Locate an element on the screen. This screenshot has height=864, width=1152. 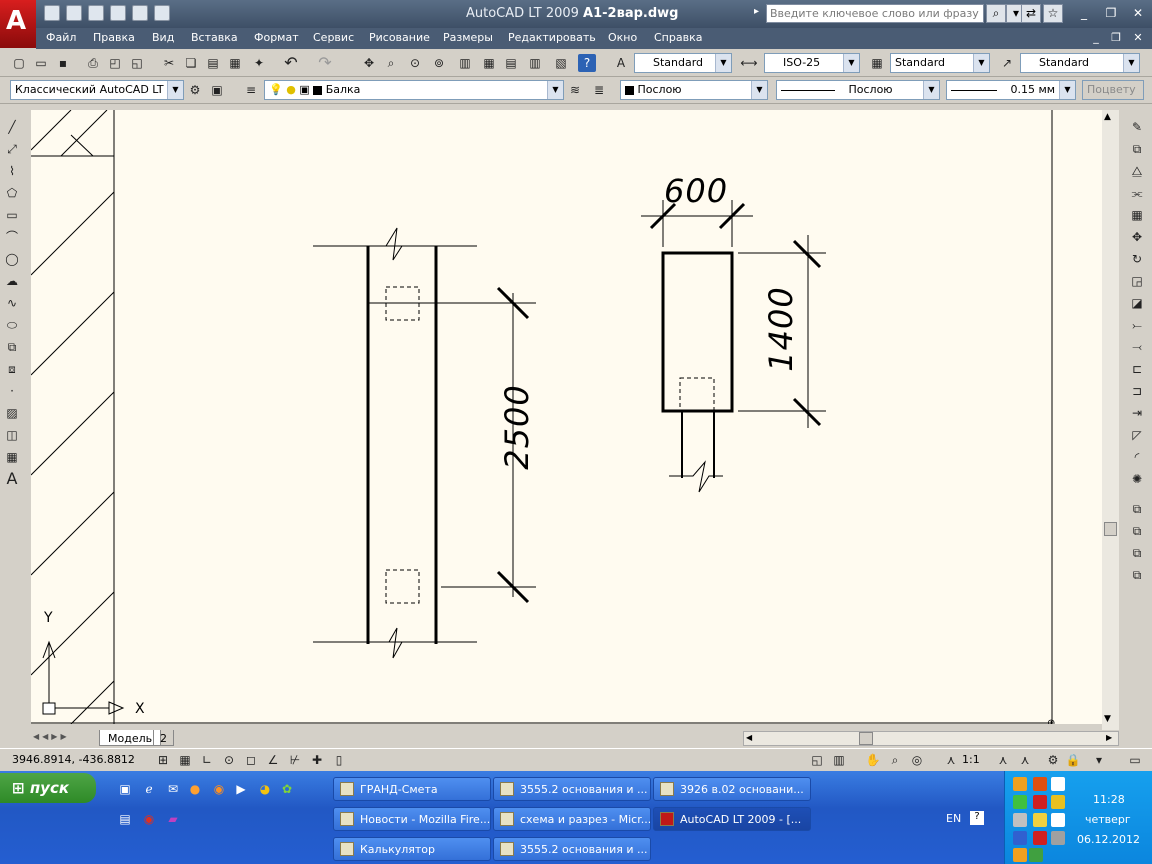
quicklaunch-firefox-icon: ● is located at coordinates (195, 789).